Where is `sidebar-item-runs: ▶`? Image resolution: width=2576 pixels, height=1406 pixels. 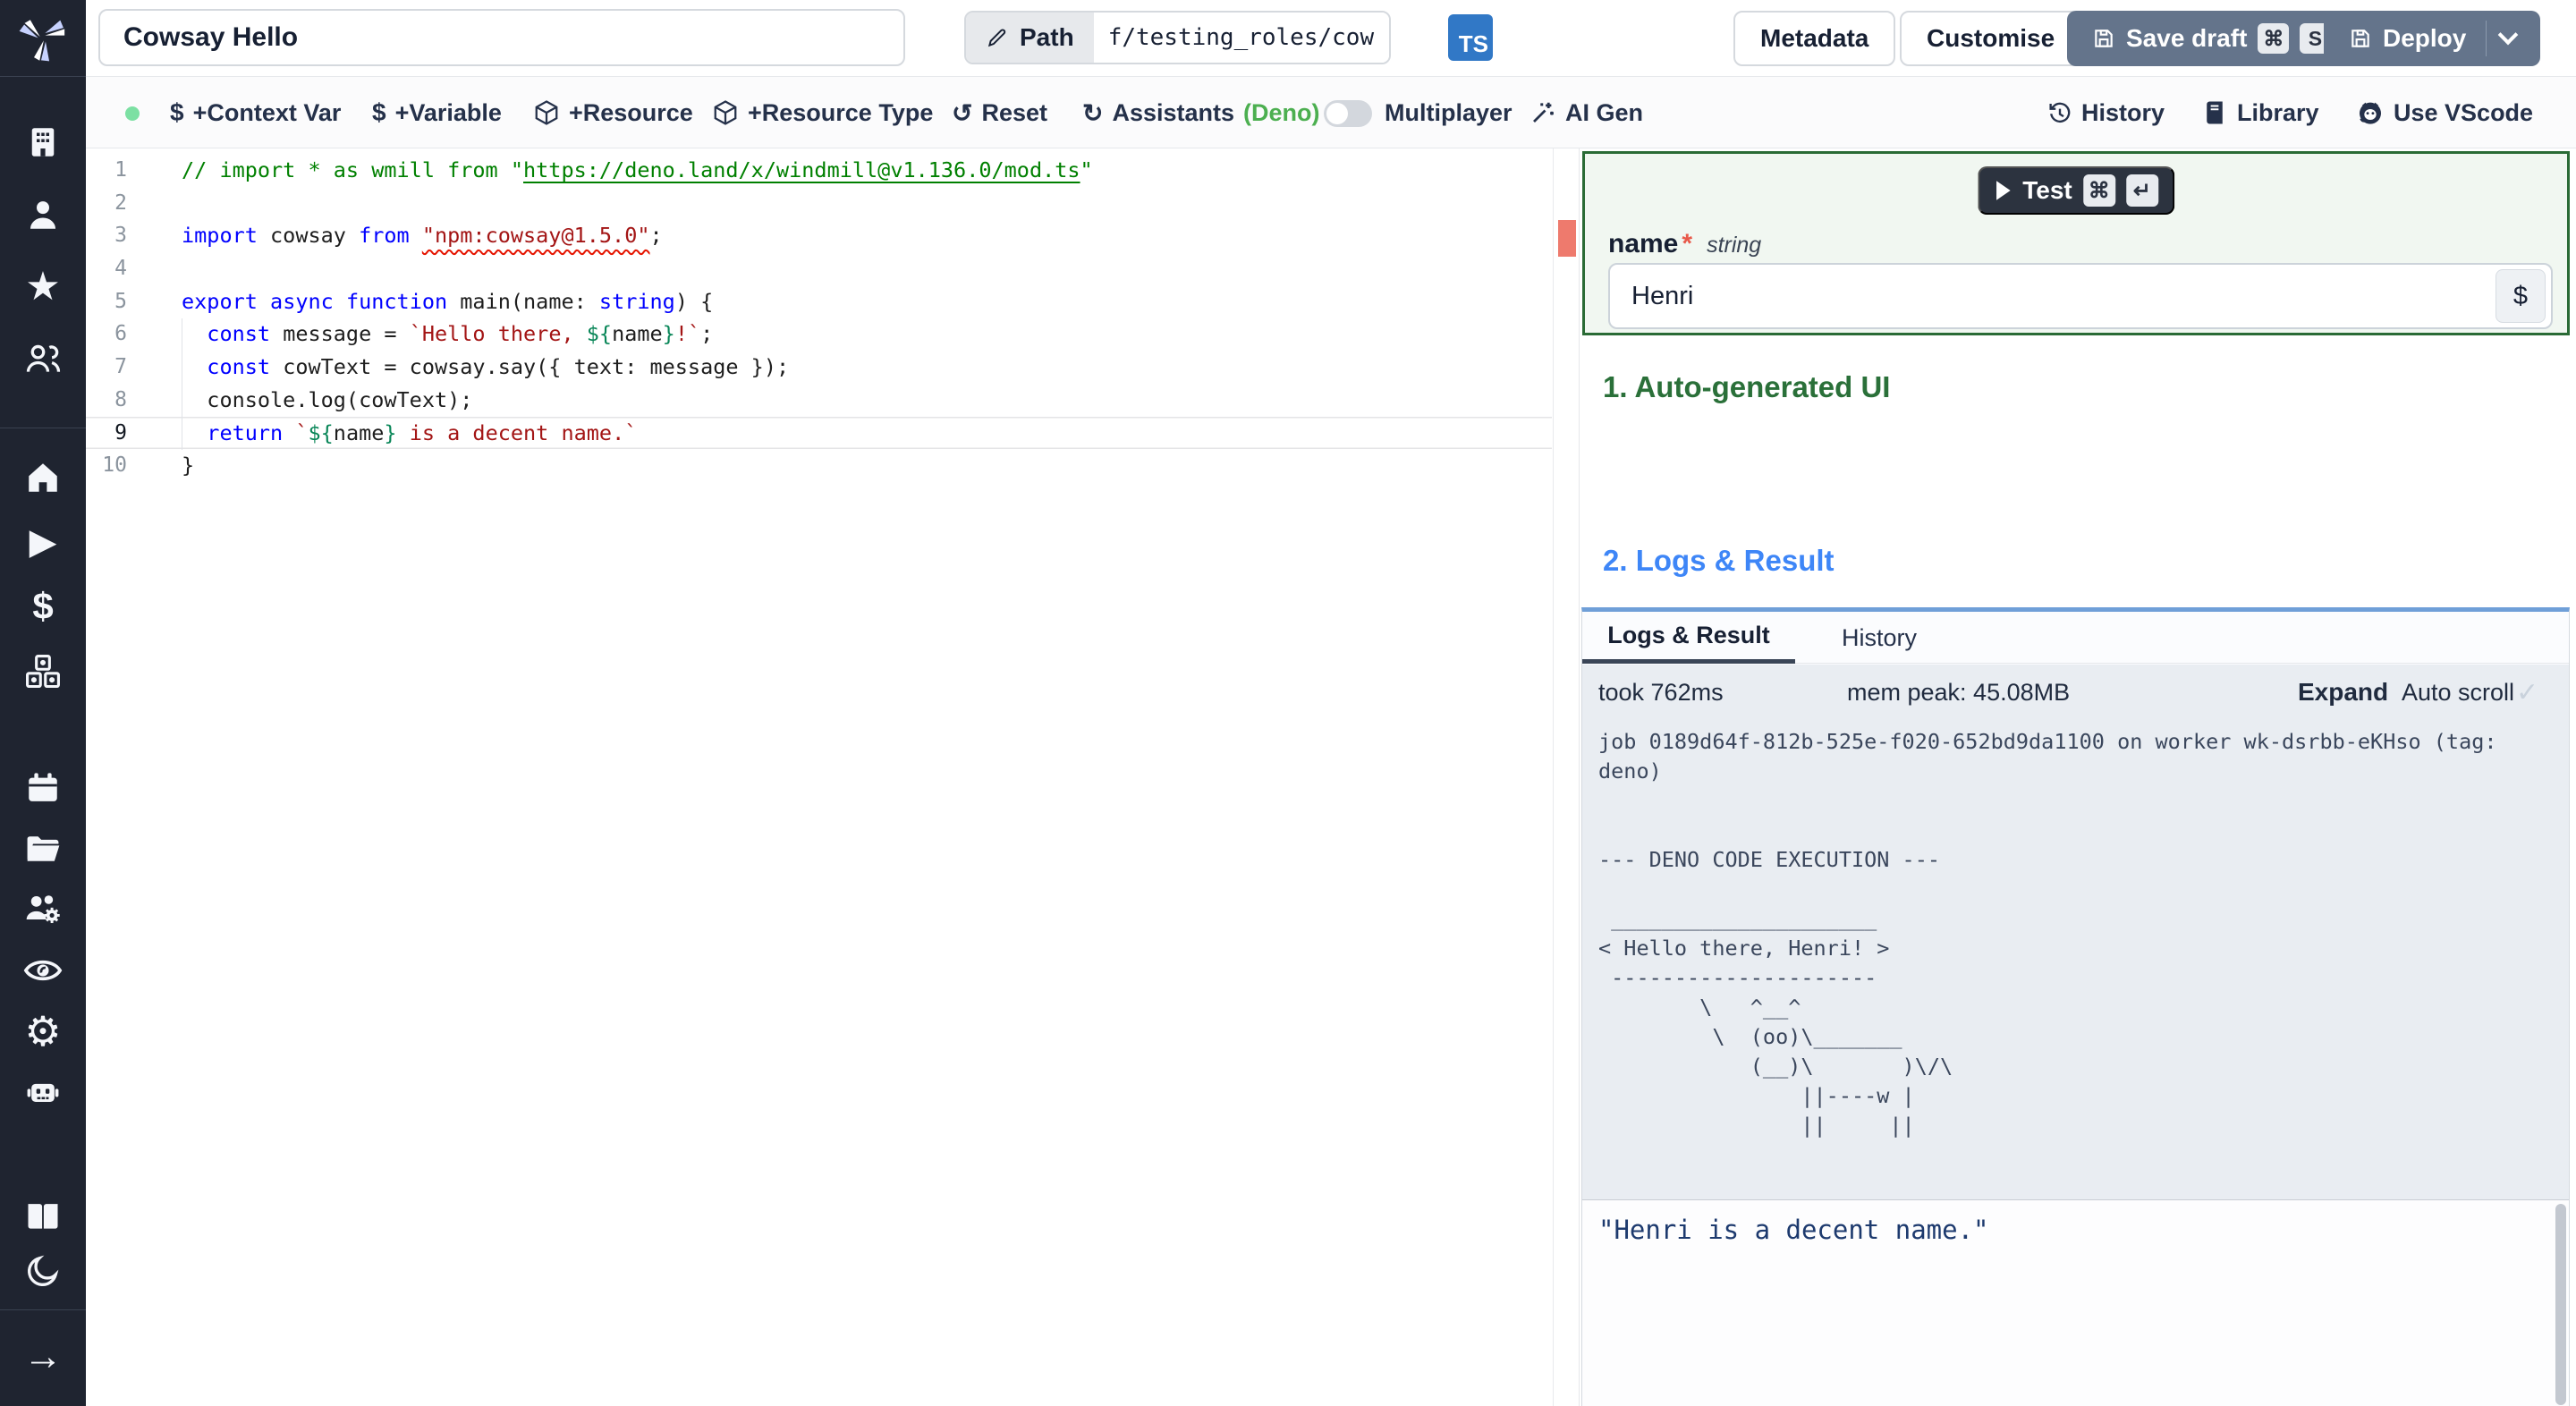 sidebar-item-runs: ▶ is located at coordinates (43, 542).